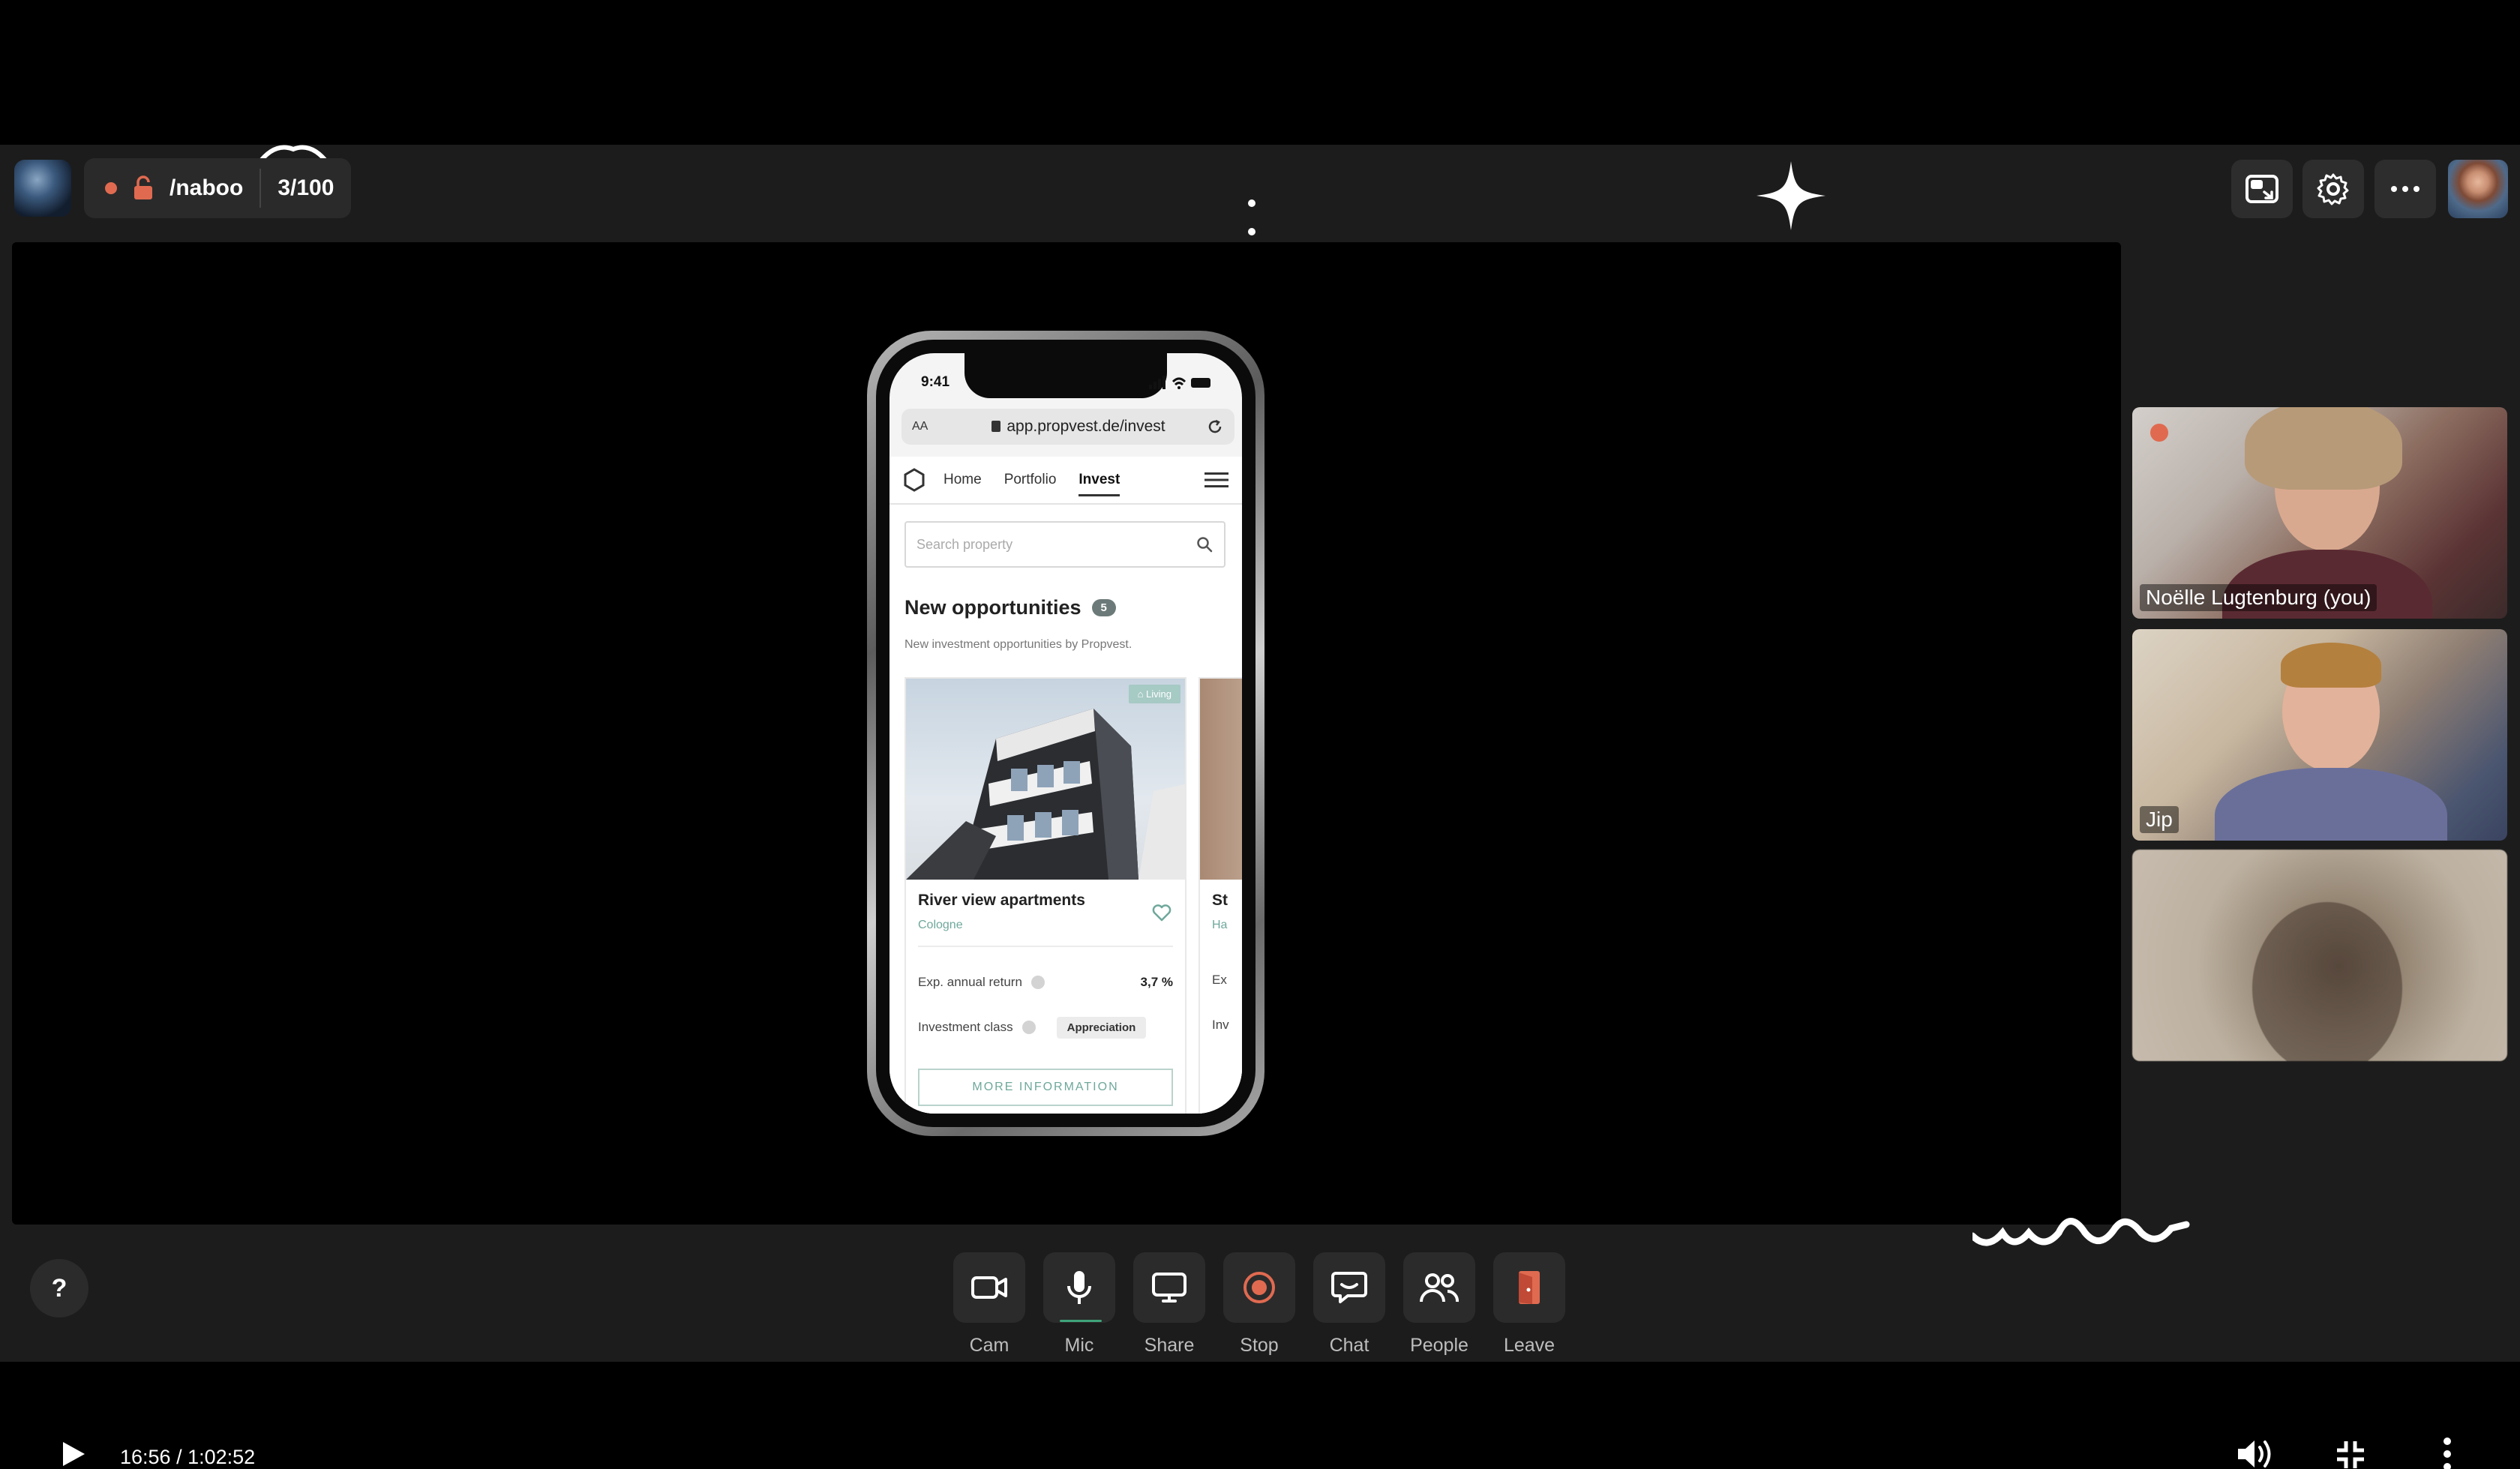 The height and width of the screenshot is (1469, 2520). Describe the element at coordinates (914, 480) in the screenshot. I see `propvest-logo-icon` at that location.